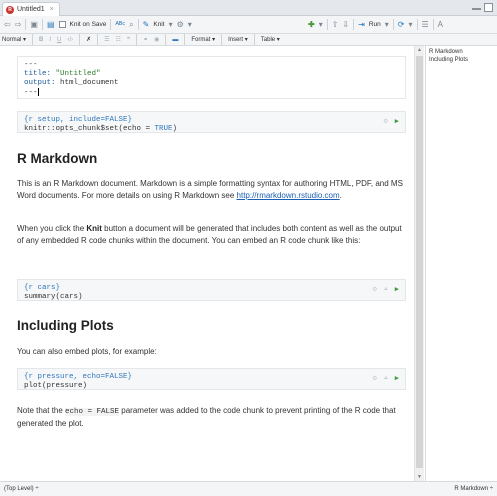 Image resolution: width=497 pixels, height=496 pixels. What do you see at coordinates (335, 24) in the screenshot?
I see `go-up-icon: ⇧` at bounding box center [335, 24].